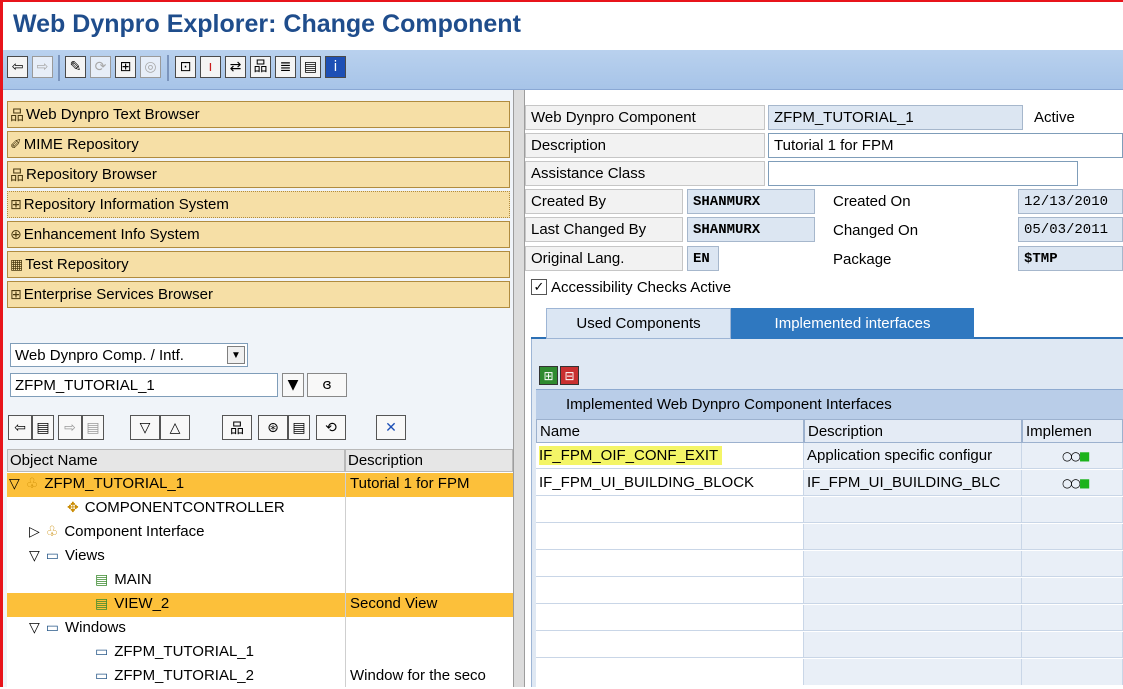 This screenshot has width=1123, height=689. I want to click on tree-column-object-name: Object Name, so click(176, 460).